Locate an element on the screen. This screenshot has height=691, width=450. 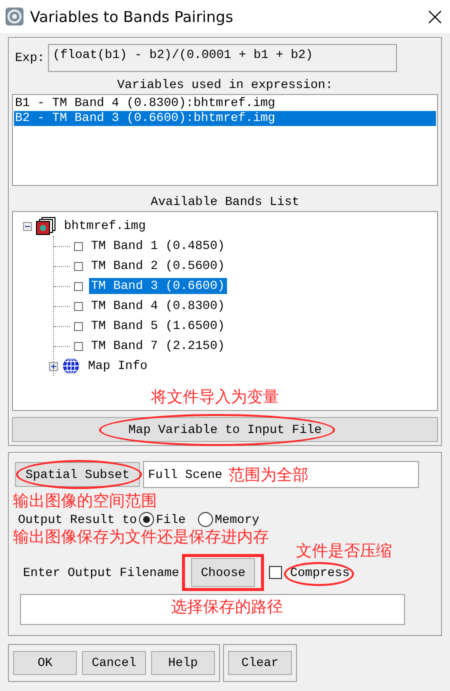
dialog-button: Clear is located at coordinates (260, 663).